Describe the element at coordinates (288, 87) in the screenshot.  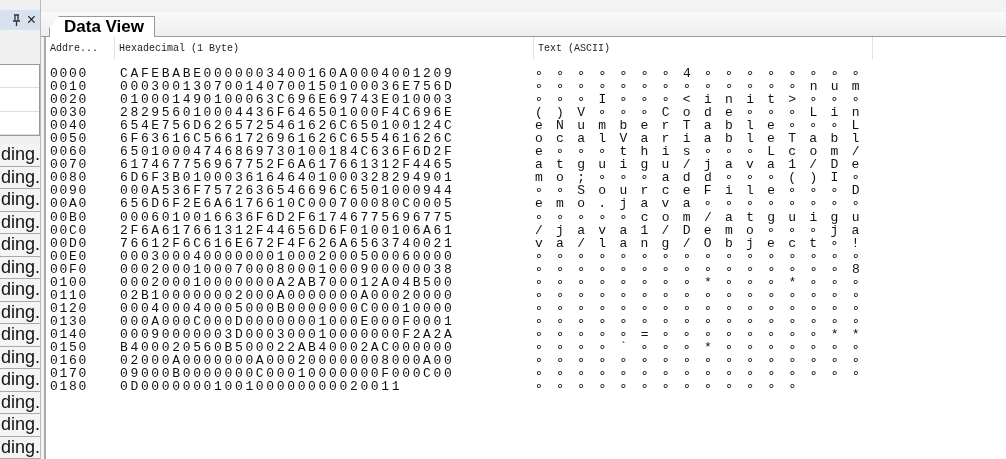
I see `hex-cell-text: 000300130700140700150100036E756D` at that location.